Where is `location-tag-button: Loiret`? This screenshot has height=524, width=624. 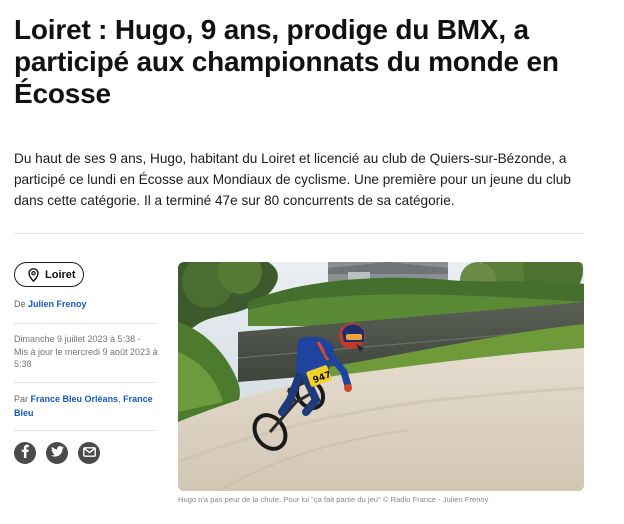
location-tag-button: Loiret is located at coordinates (49, 274).